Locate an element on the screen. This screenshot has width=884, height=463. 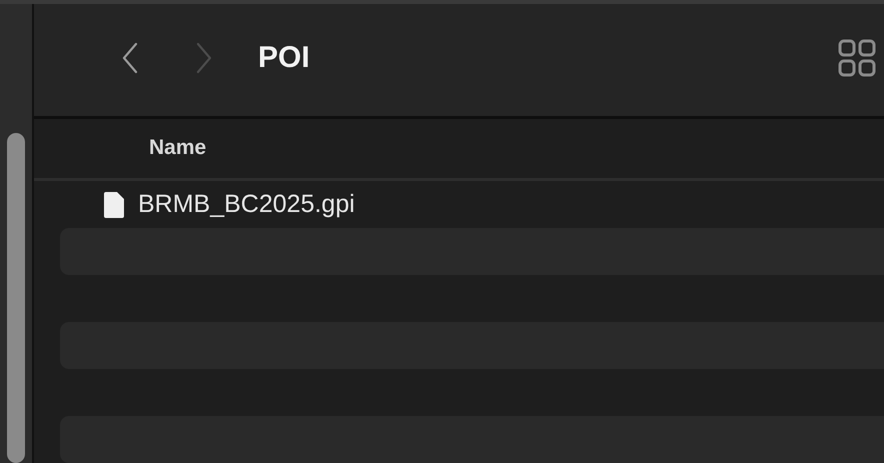
folder-title: POI is located at coordinates (284, 57).